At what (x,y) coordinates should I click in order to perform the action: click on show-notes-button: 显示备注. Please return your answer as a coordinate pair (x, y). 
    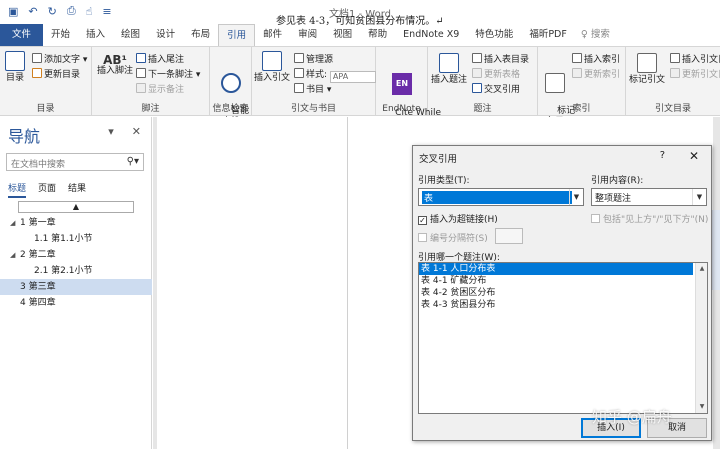
    Looking at the image, I should click on (160, 88).